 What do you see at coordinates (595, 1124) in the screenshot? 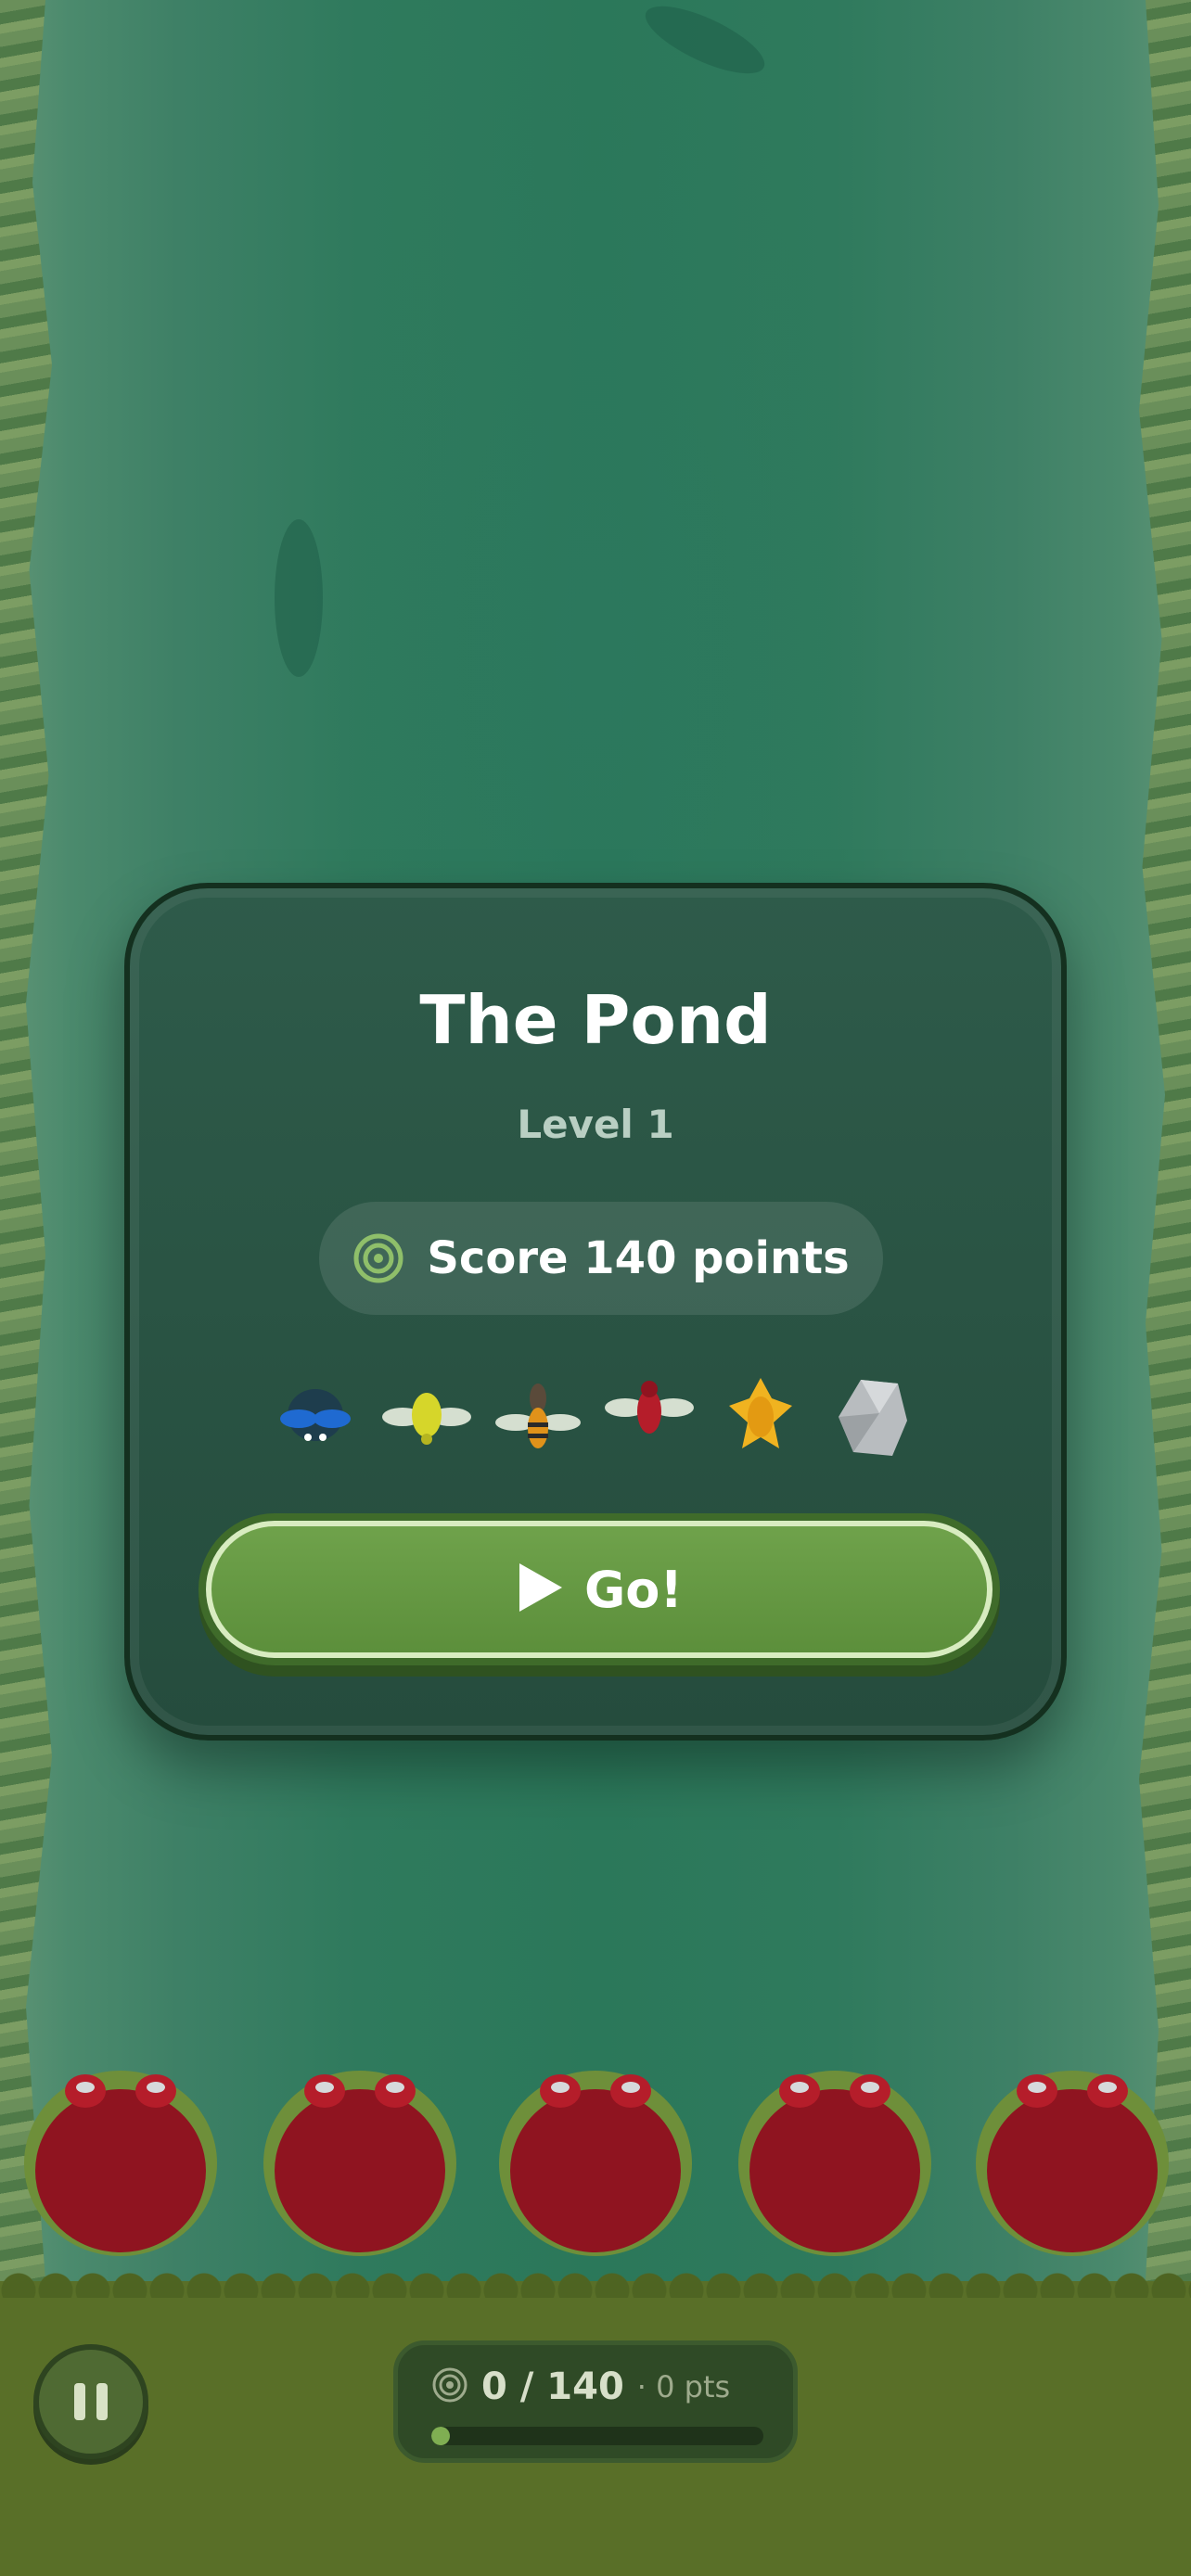
I see `level-number: Level 1` at bounding box center [595, 1124].